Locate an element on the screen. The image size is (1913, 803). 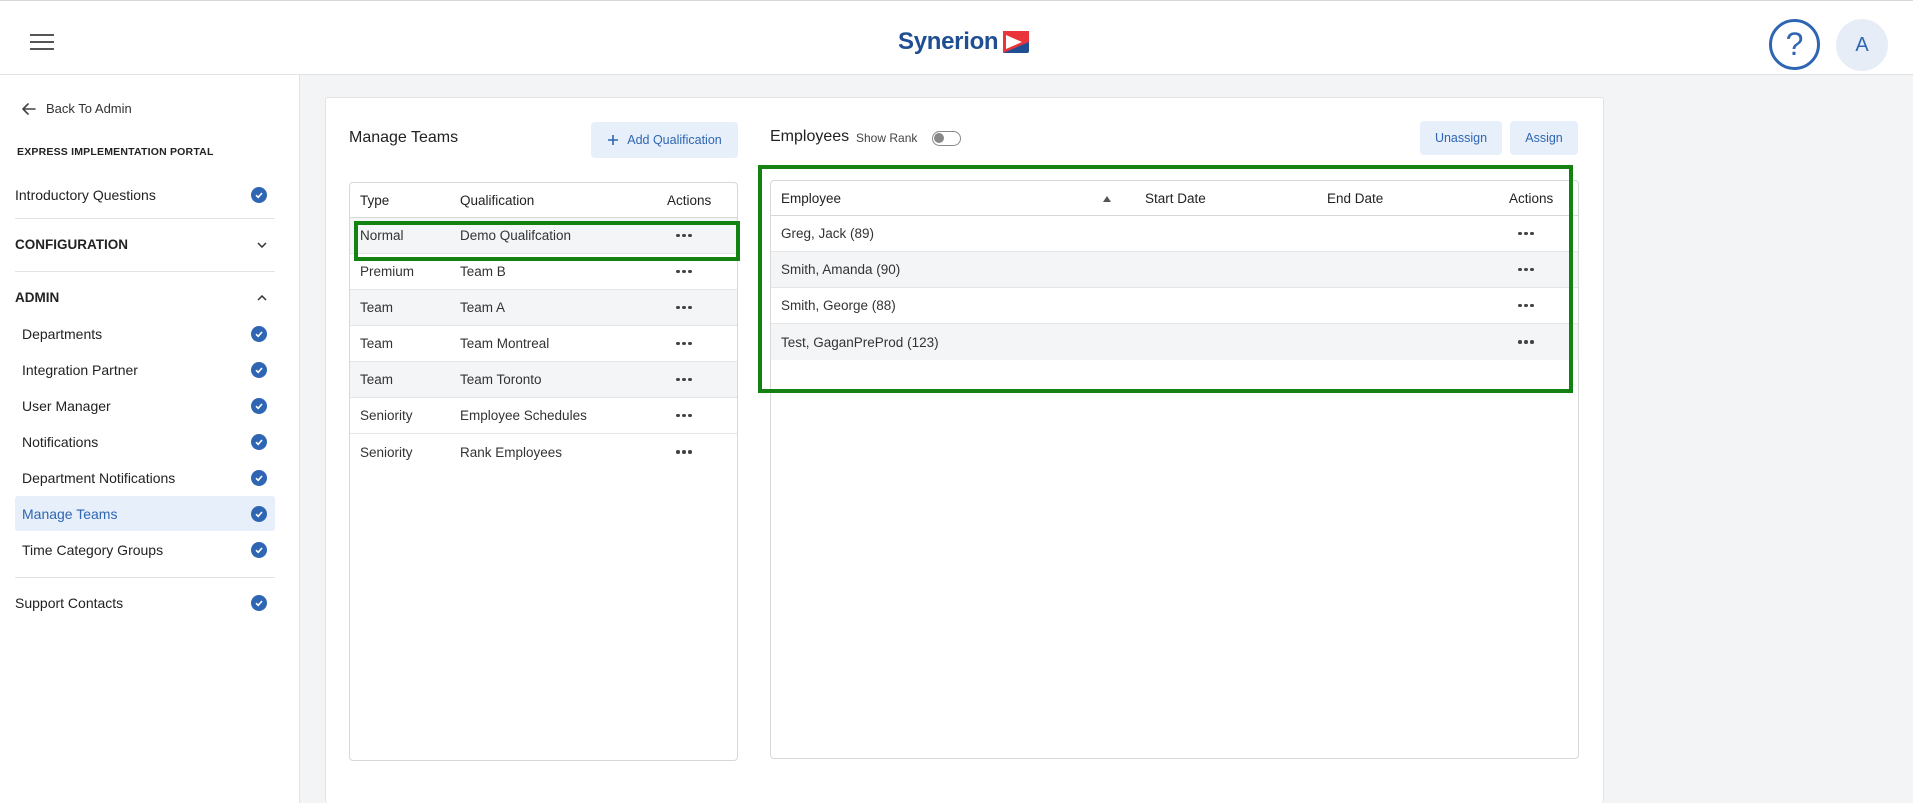
cell-qualification: Team A is located at coordinates (483, 307).